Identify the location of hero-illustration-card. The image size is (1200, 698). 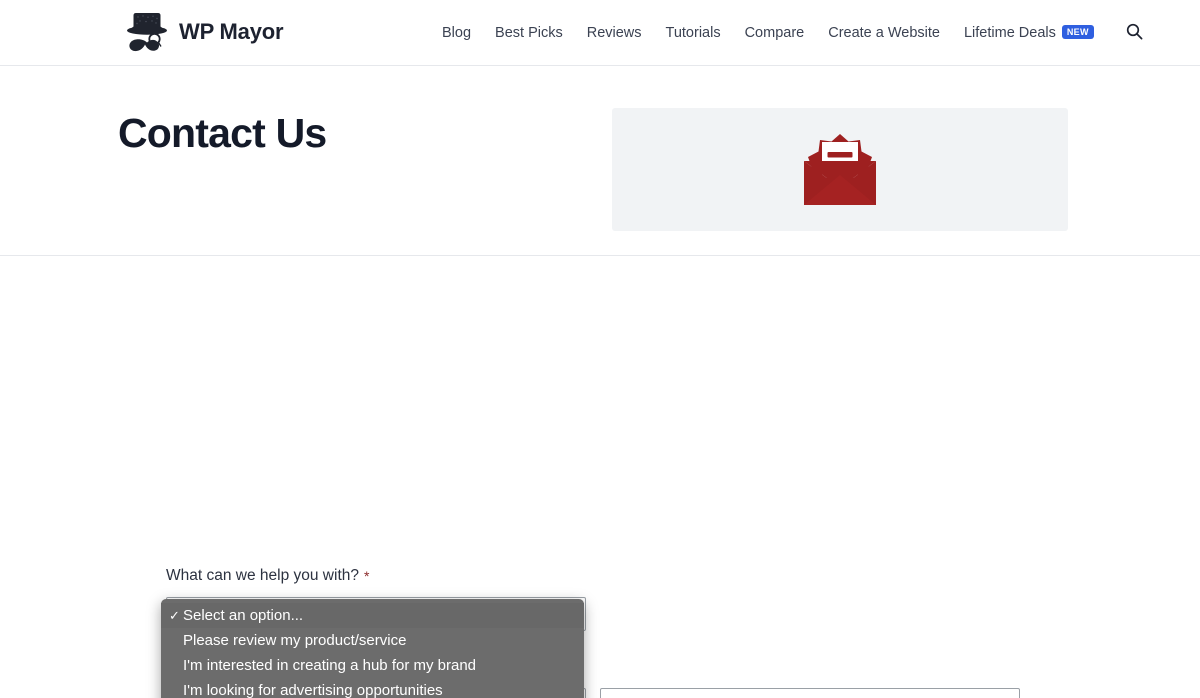
(840, 169).